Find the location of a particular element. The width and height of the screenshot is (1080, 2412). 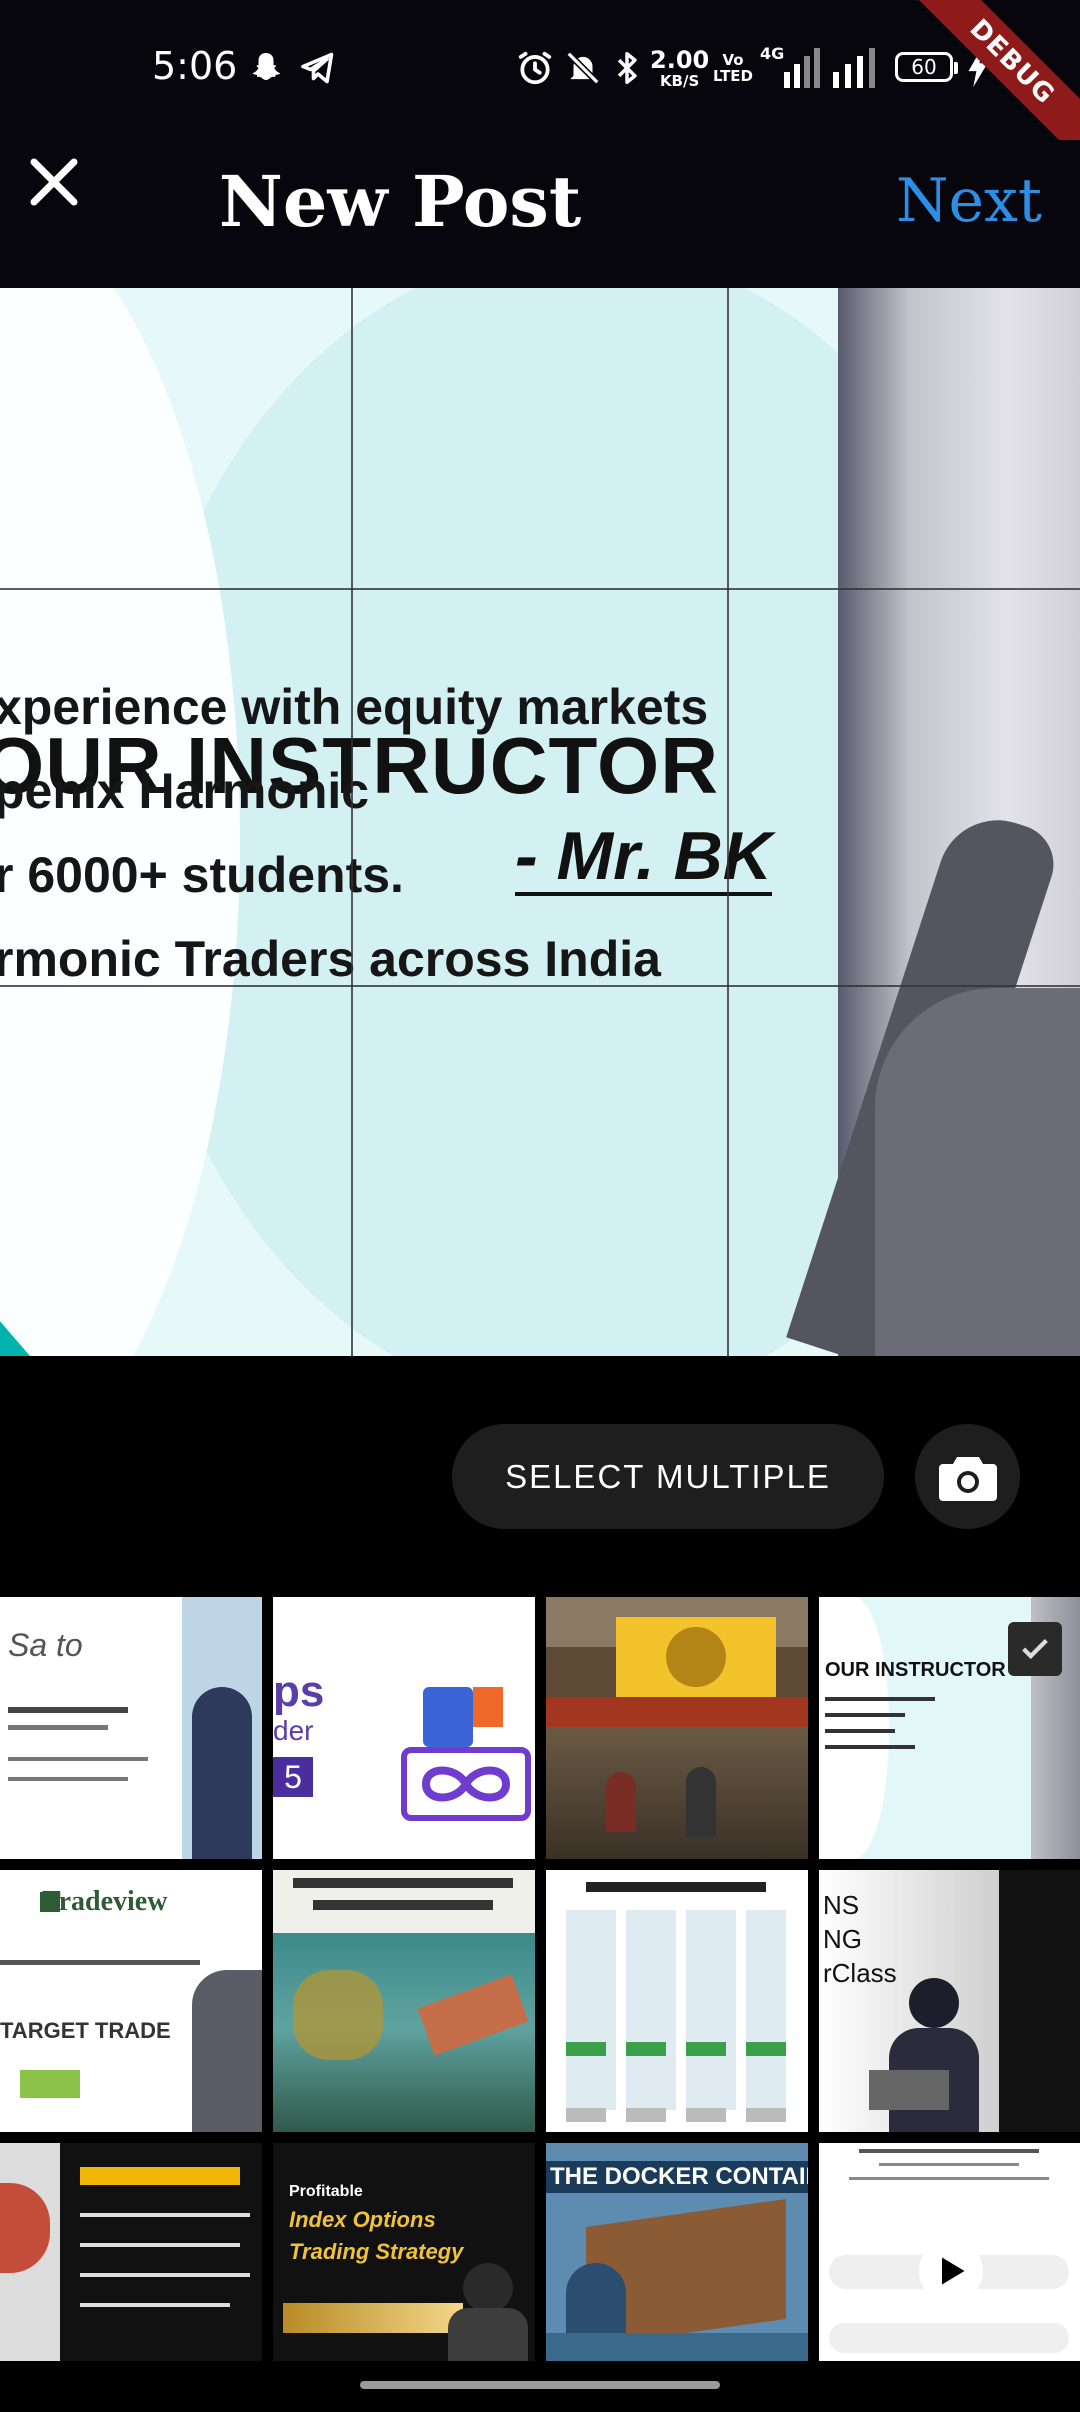

snapchat-icon is located at coordinates (266, 68).